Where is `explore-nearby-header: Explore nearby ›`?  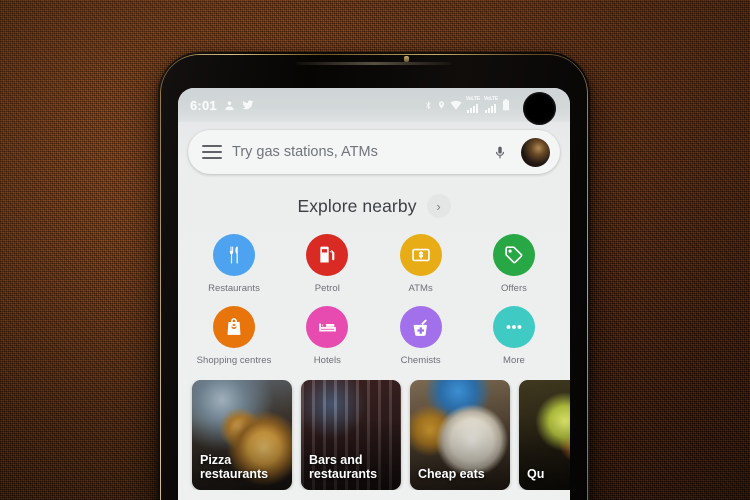
explore-nearby-header: Explore nearby › is located at coordinates (374, 206).